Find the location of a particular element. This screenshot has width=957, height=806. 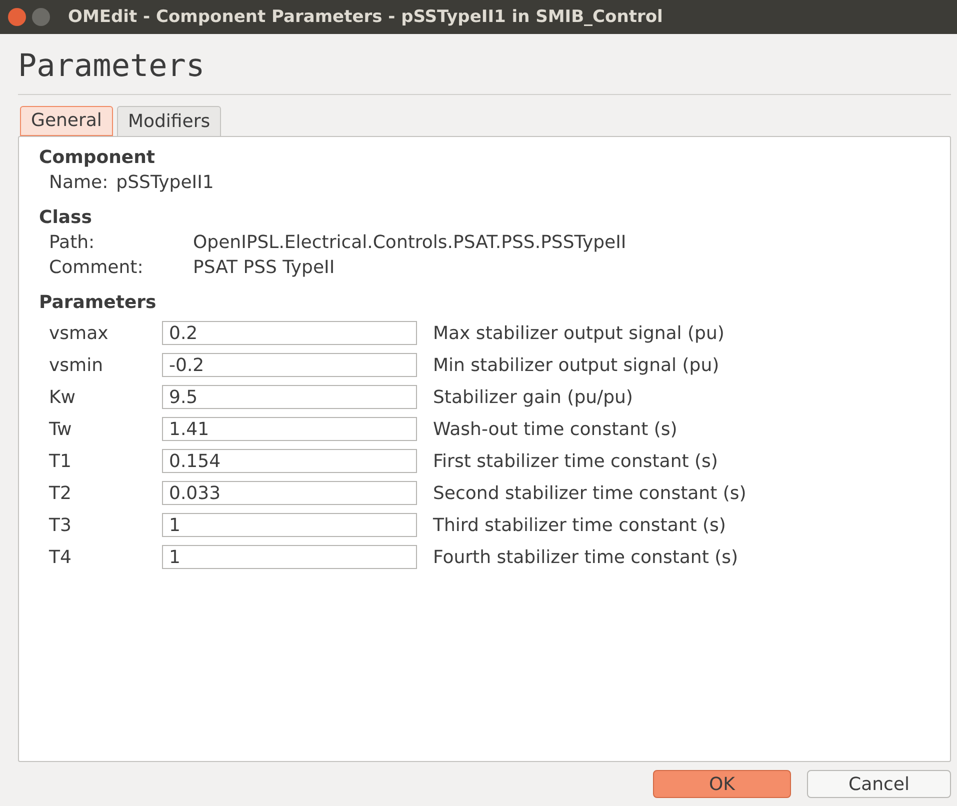

class-path: OpenIPSL.Electrical.Controls.PSAT.PSS.PSSTypeII is located at coordinates (409, 242).